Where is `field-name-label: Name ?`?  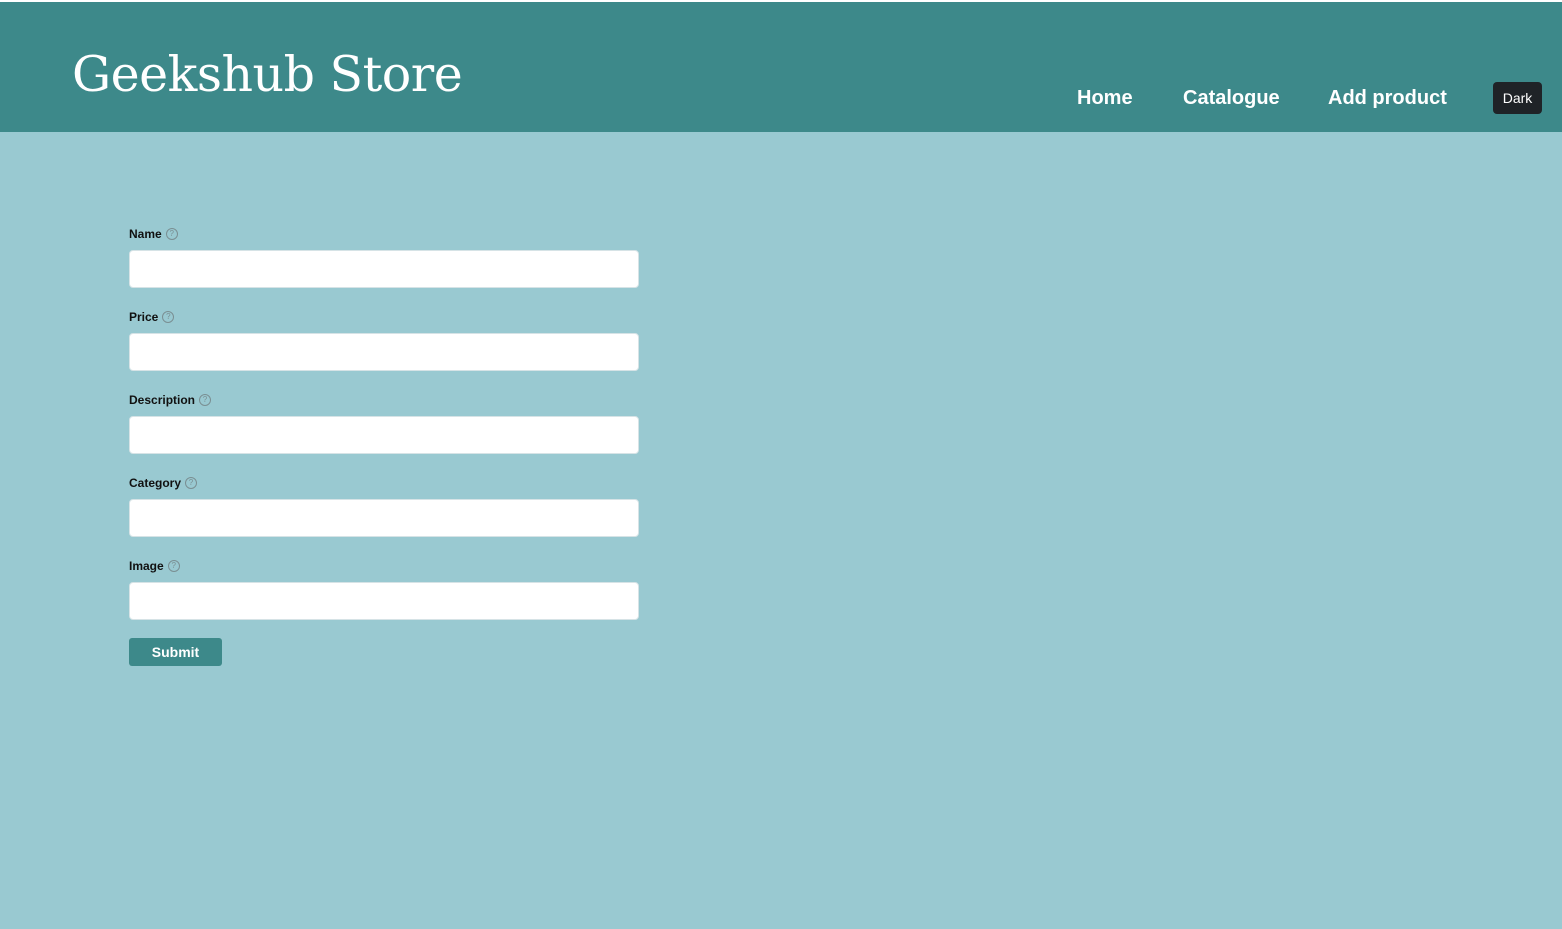 field-name-label: Name ? is located at coordinates (384, 234).